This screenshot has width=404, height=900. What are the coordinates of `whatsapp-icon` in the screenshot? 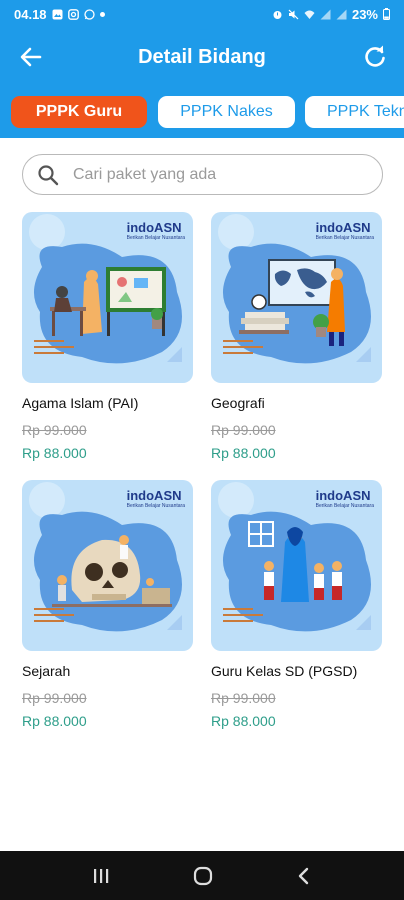 It's located at (89, 14).